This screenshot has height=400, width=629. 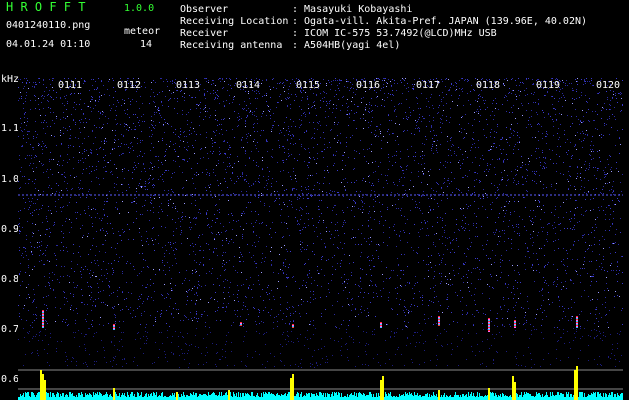 What do you see at coordinates (10, 229) in the screenshot?
I see `y-tick-label: 0.9` at bounding box center [10, 229].